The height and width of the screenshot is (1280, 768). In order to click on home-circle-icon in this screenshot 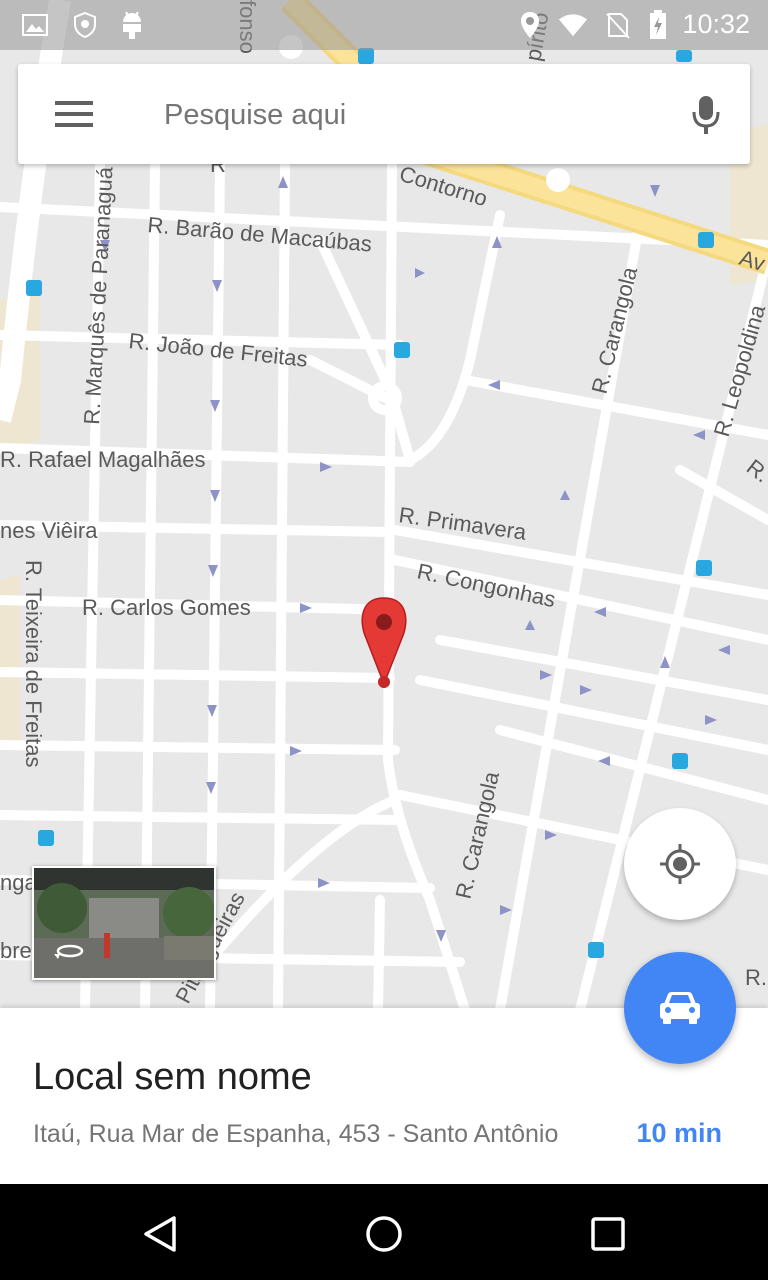, I will do `click(384, 1234)`.